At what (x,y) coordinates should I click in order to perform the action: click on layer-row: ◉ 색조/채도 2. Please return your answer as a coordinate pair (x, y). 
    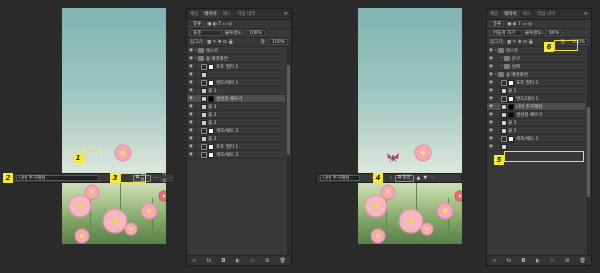
    Looking at the image, I should click on (236, 131).